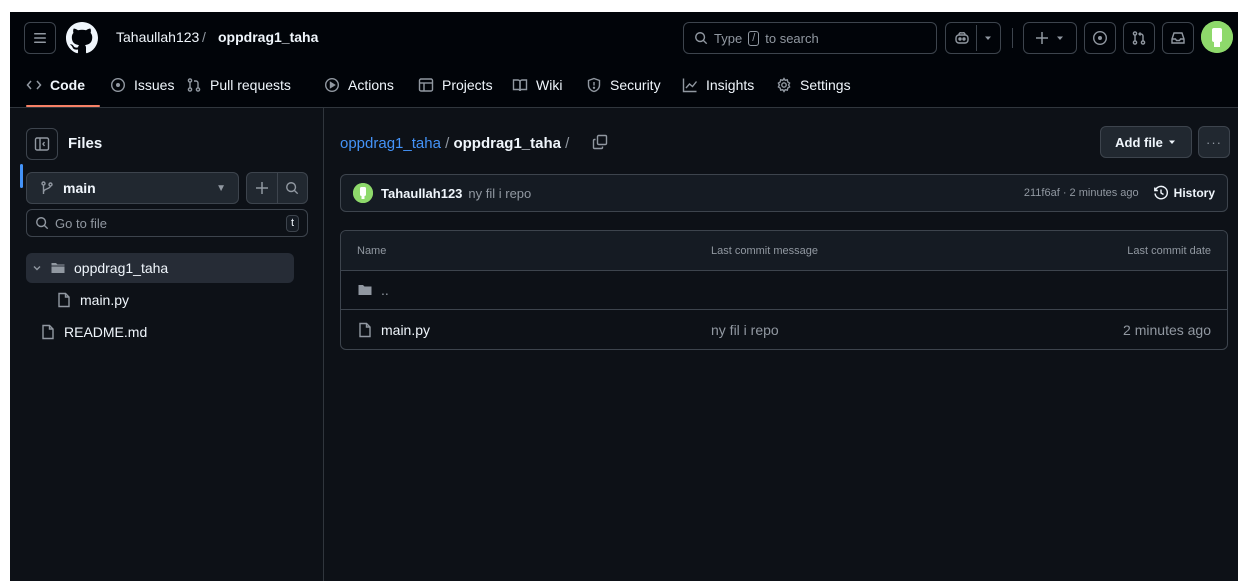  I want to click on table-row: main.py ny fil i repo 2 minutes ago, so click(784, 329).